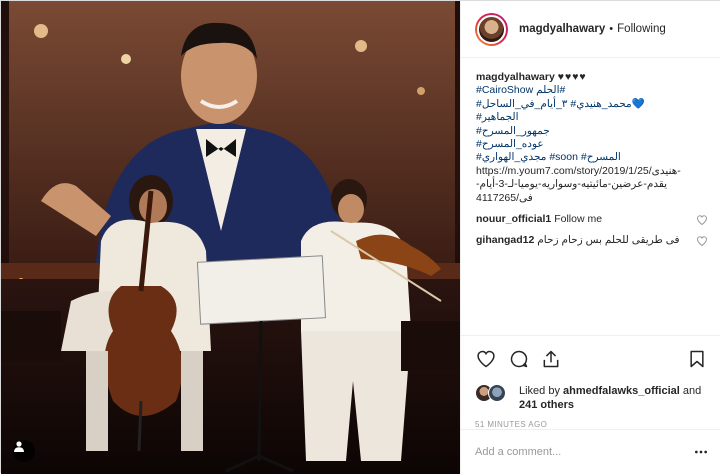 The image size is (720, 474). What do you see at coordinates (591, 361) in the screenshot?
I see `action-icons-row` at bounding box center [591, 361].